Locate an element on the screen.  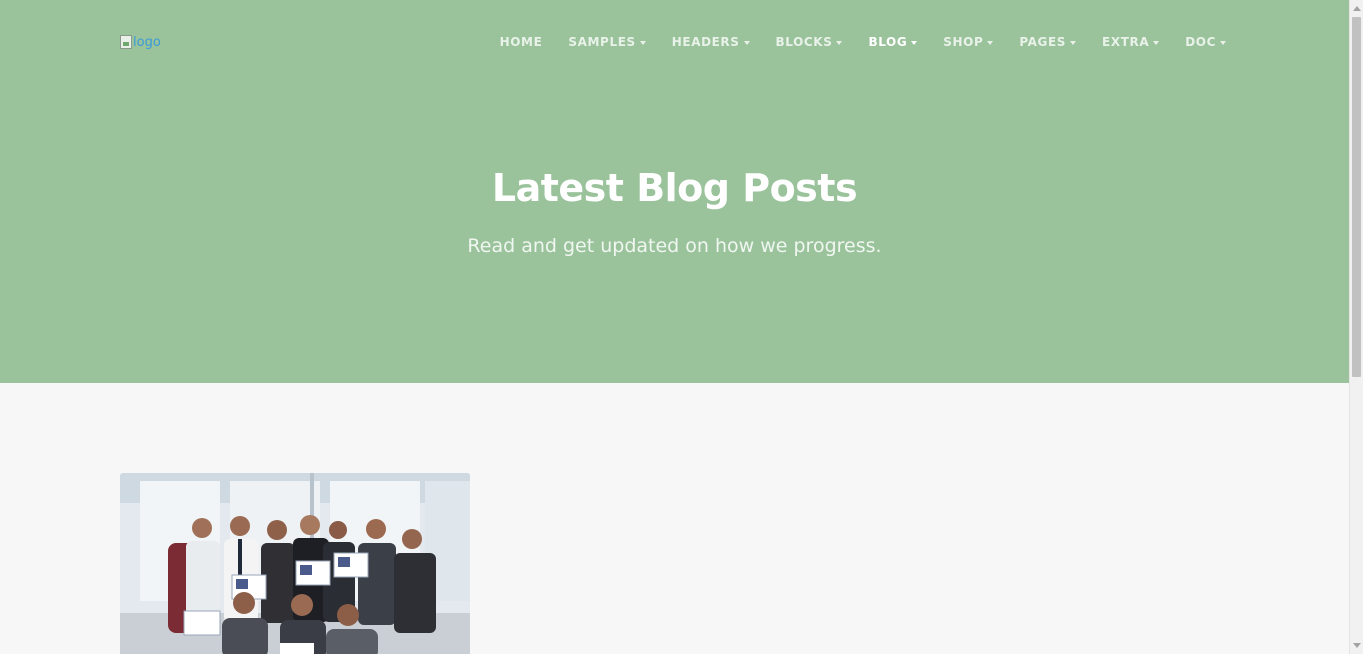
nav-item-blog: BLOG is located at coordinates (893, 42).